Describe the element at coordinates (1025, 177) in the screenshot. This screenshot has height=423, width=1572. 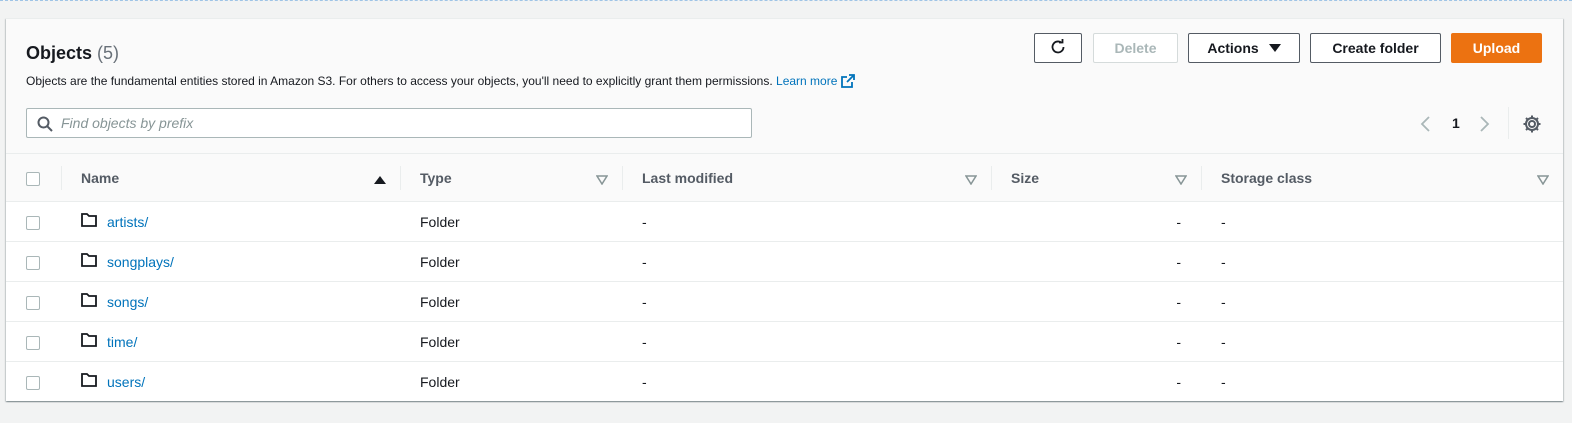
I see `column-label: Size` at that location.